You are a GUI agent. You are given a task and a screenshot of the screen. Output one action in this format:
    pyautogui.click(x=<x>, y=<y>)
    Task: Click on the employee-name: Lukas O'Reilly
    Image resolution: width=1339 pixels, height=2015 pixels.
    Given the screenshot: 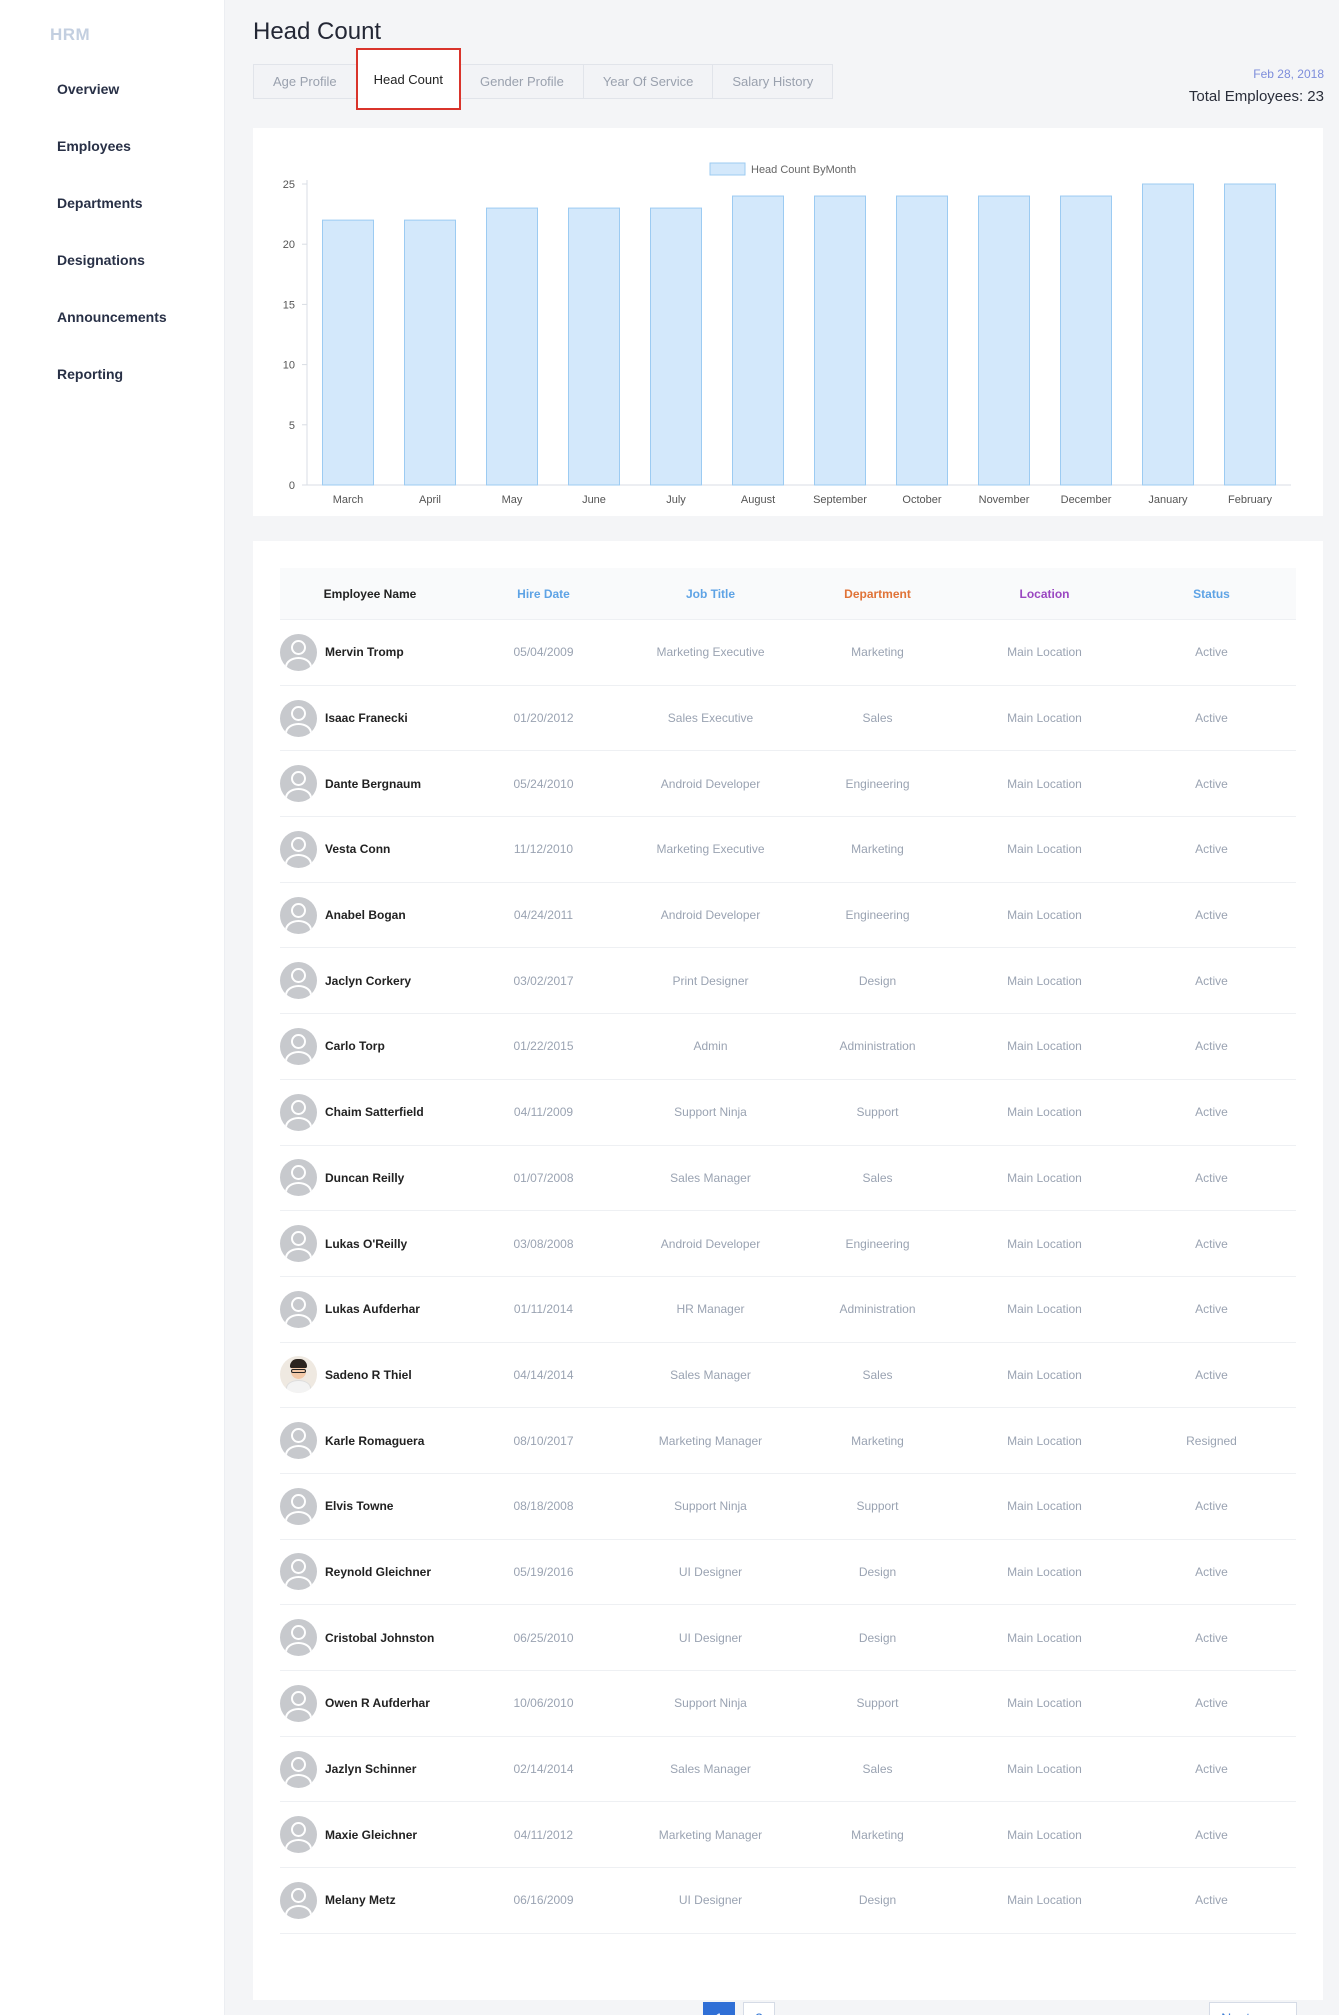 What is the action you would take?
    pyautogui.click(x=366, y=1244)
    